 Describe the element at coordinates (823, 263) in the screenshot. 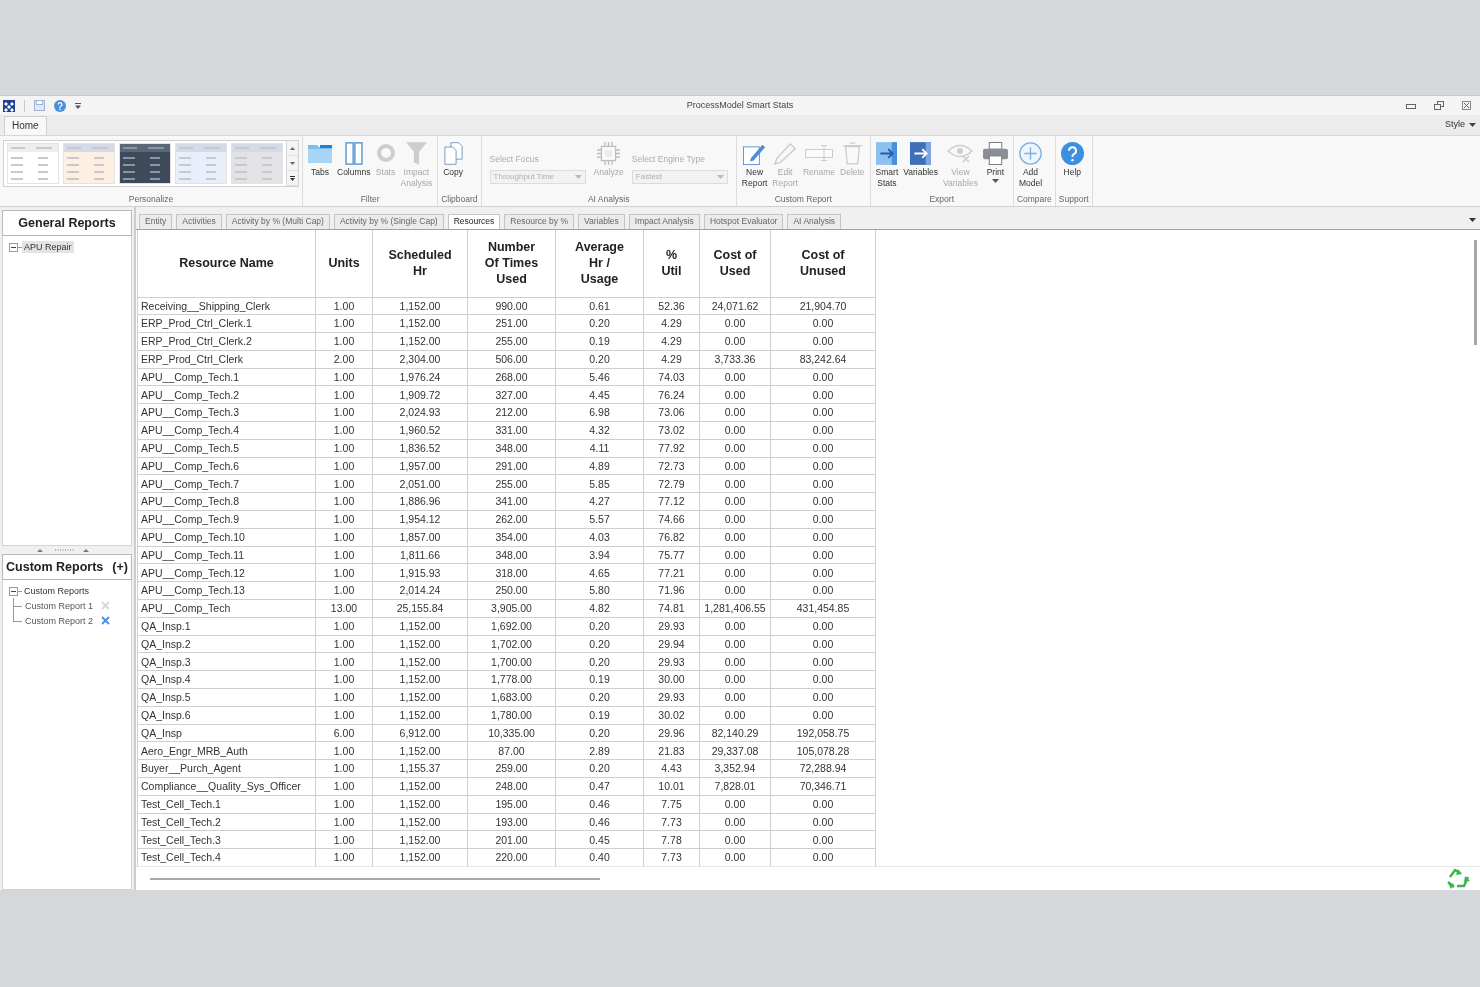

I see `column-header: Cost of Unused` at that location.